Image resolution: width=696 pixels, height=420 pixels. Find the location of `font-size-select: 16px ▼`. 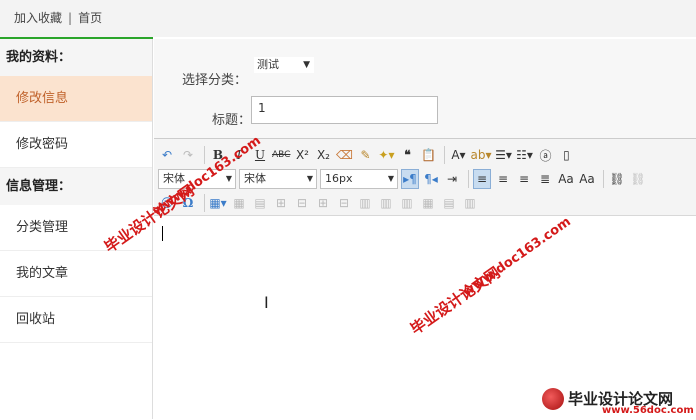

font-size-select: 16px ▼ is located at coordinates (359, 179).